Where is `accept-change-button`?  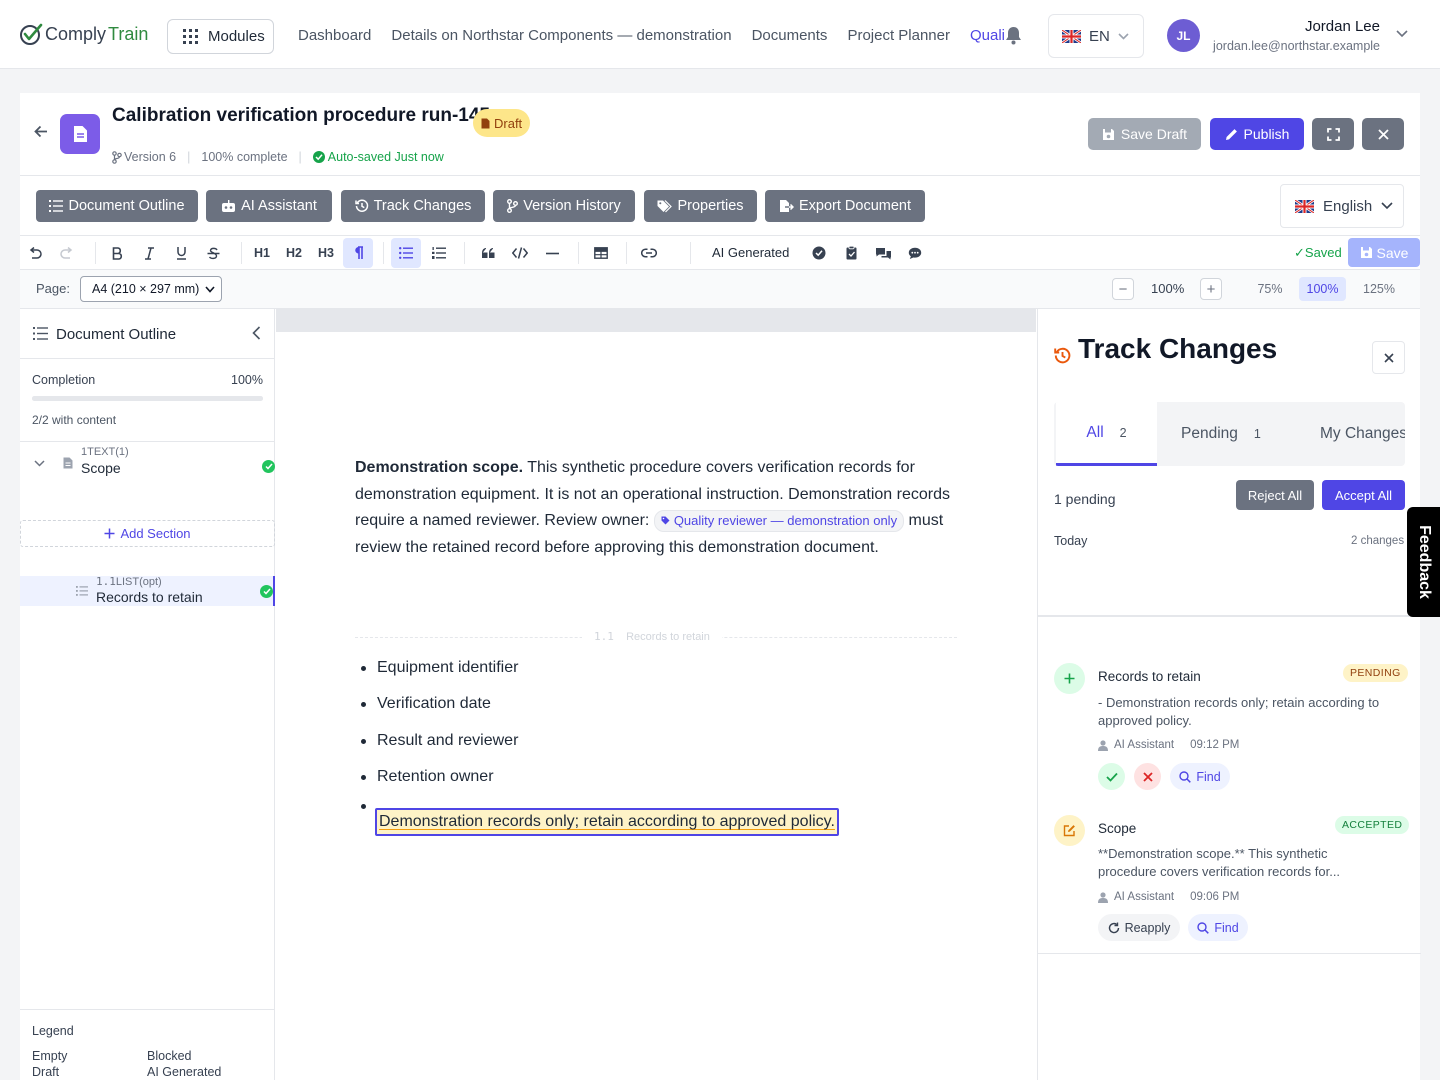
accept-change-button is located at coordinates (1111, 776).